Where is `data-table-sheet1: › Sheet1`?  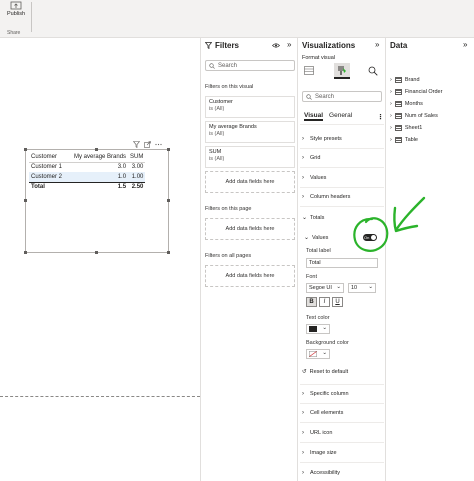 data-table-sheet1: › Sheet1 is located at coordinates (406, 128).